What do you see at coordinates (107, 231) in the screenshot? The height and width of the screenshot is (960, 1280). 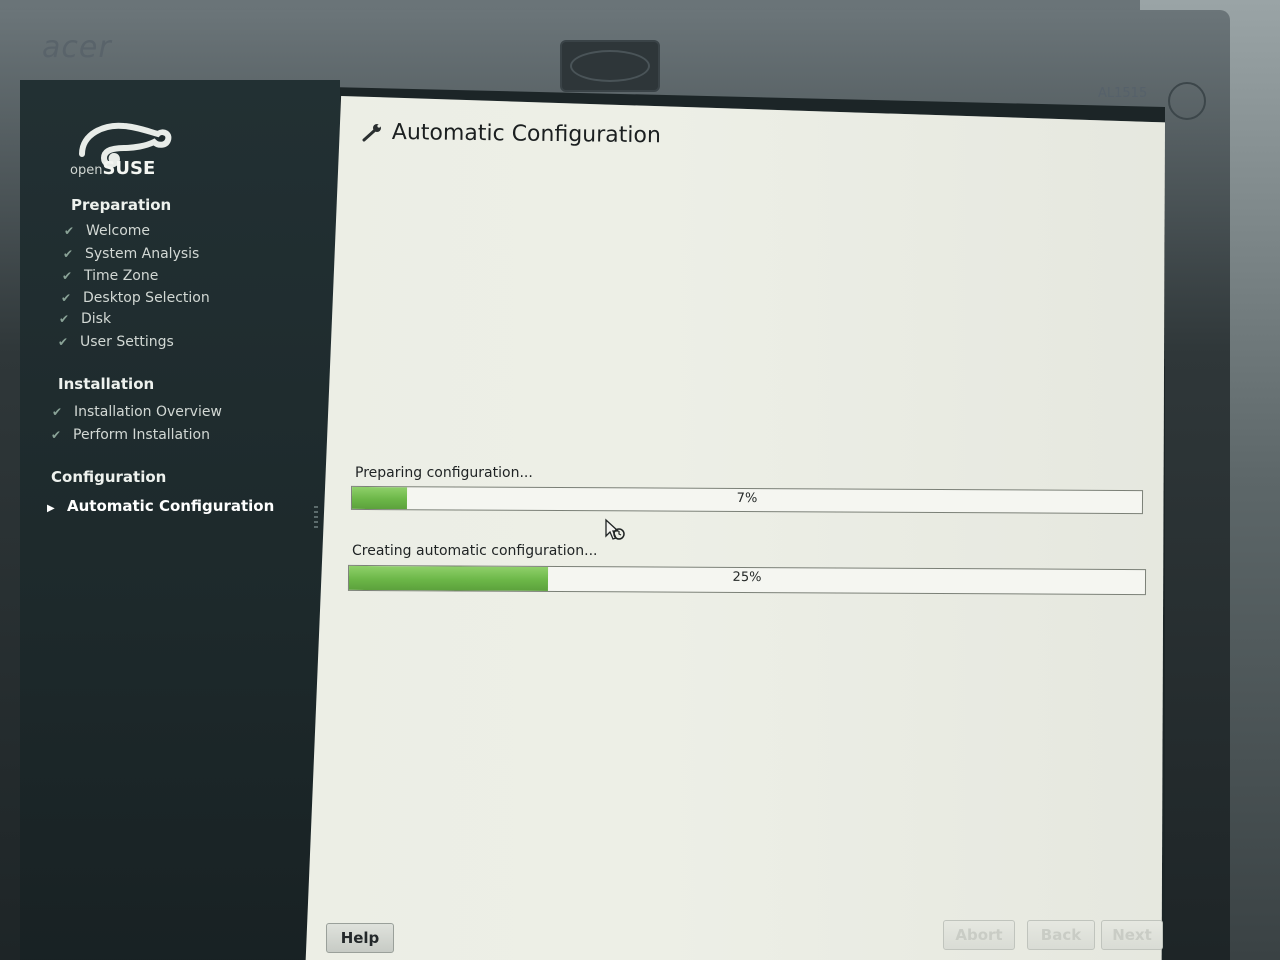 I see `sidebar-step-welcome: ✔ Welcome` at bounding box center [107, 231].